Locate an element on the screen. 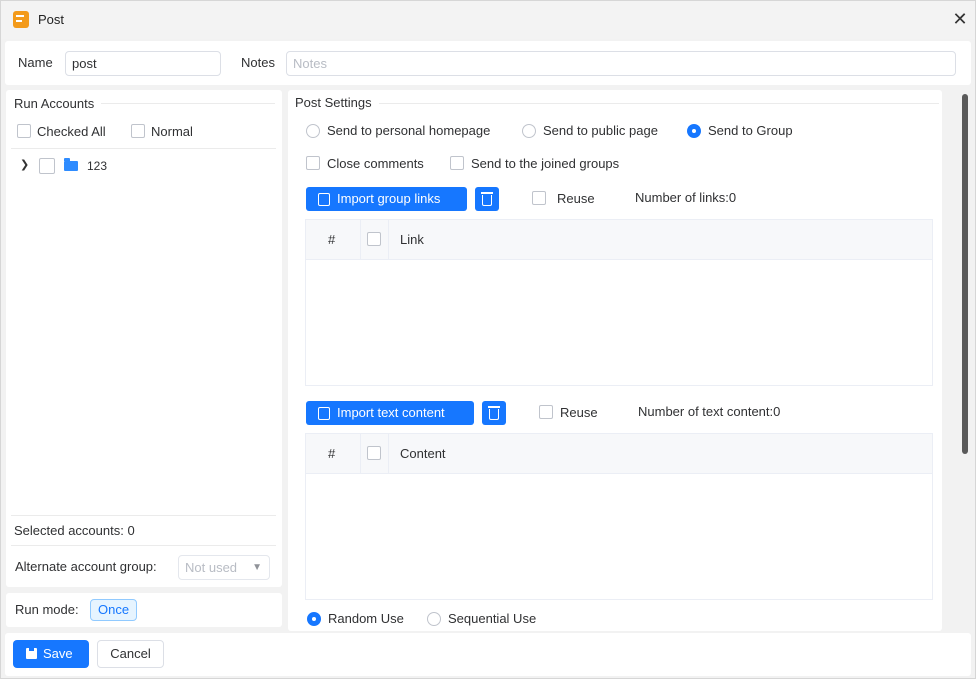  import-group-links-label: Import group links is located at coordinates (389, 198).